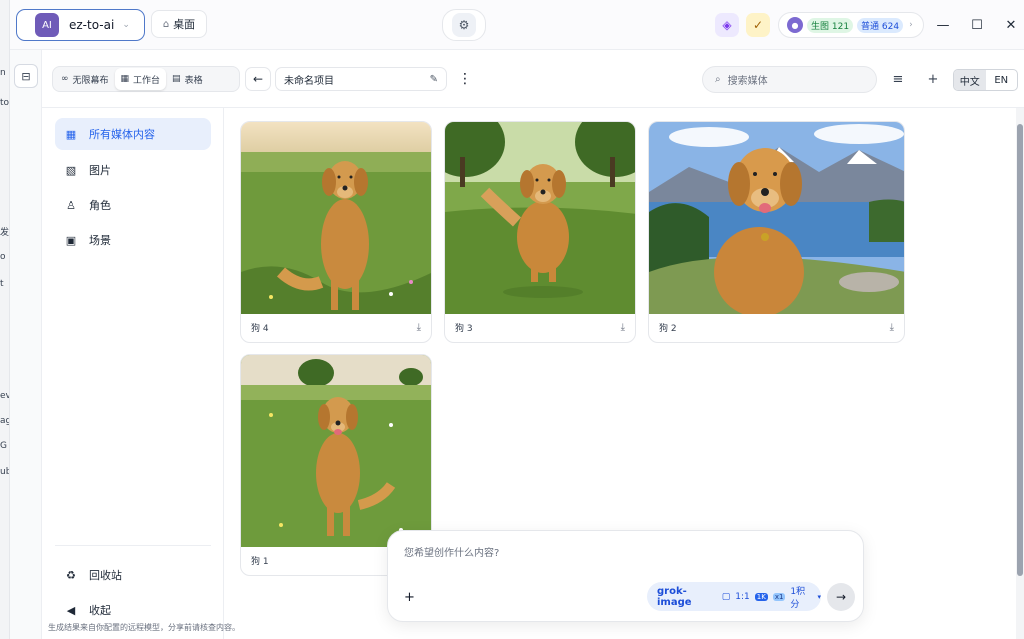 This screenshot has height=639, width=1024. Describe the element at coordinates (166, 24) in the screenshot. I see `home-icon: ⌂` at that location.